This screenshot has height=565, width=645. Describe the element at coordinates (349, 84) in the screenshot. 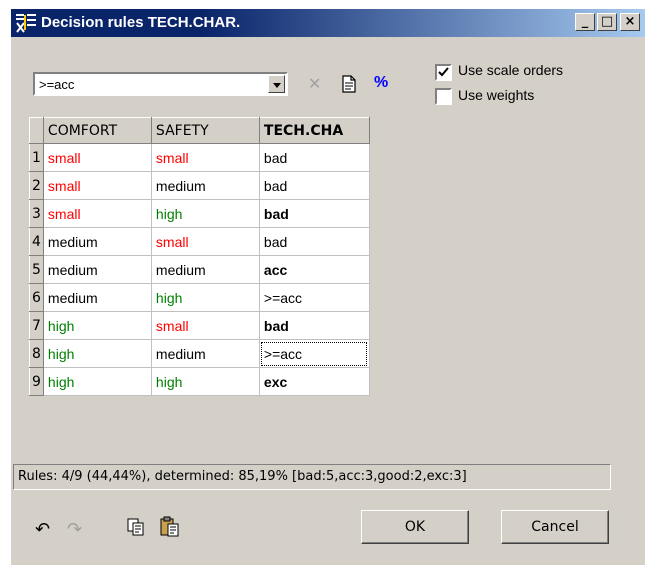

I see `document-icon` at that location.